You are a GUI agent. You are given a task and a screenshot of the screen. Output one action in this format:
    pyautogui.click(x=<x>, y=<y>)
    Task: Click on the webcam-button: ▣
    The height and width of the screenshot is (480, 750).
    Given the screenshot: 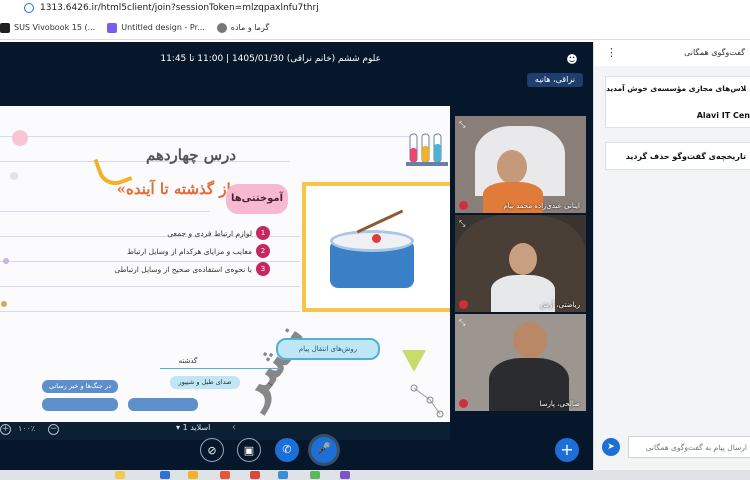 What is the action you would take?
    pyautogui.click(x=249, y=450)
    